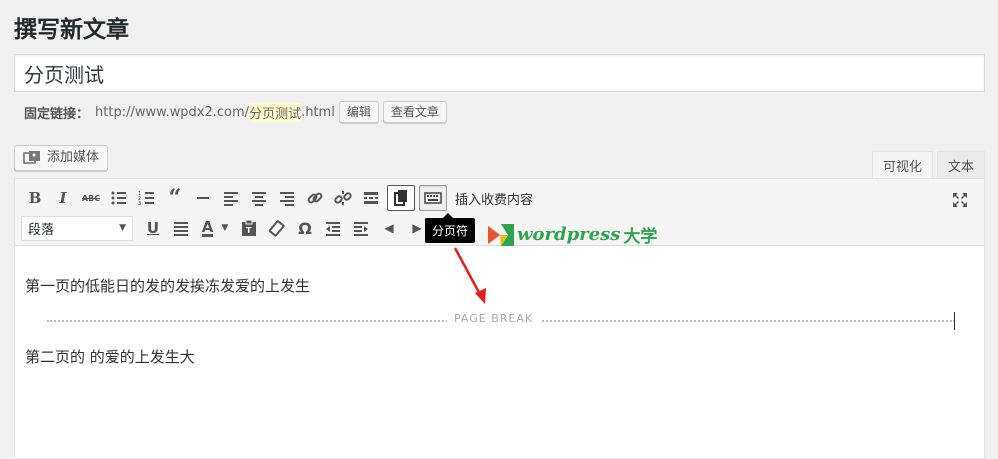 The image size is (998, 459). Describe the element at coordinates (494, 318) in the screenshot. I see `page-break-label: PAGE BREAK` at that location.